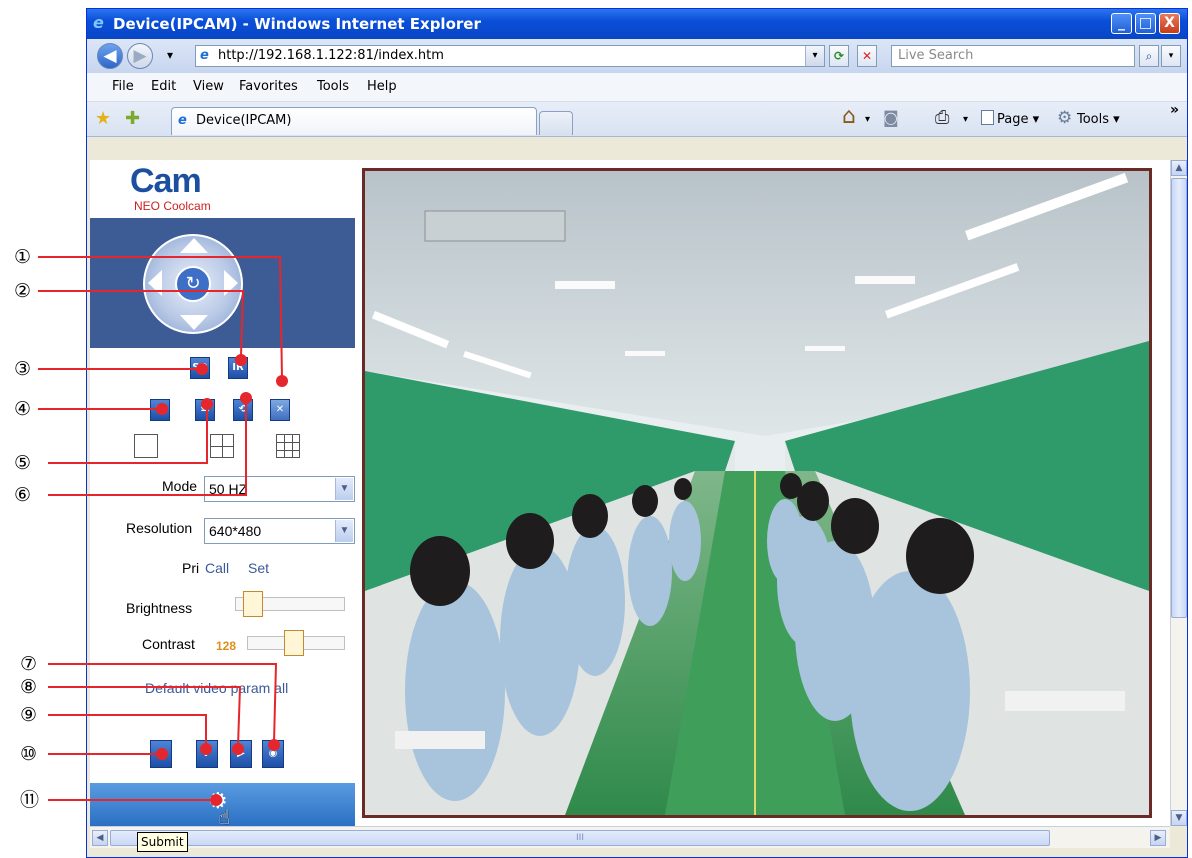  I want to click on annotation-overlay, so click(163, 531).